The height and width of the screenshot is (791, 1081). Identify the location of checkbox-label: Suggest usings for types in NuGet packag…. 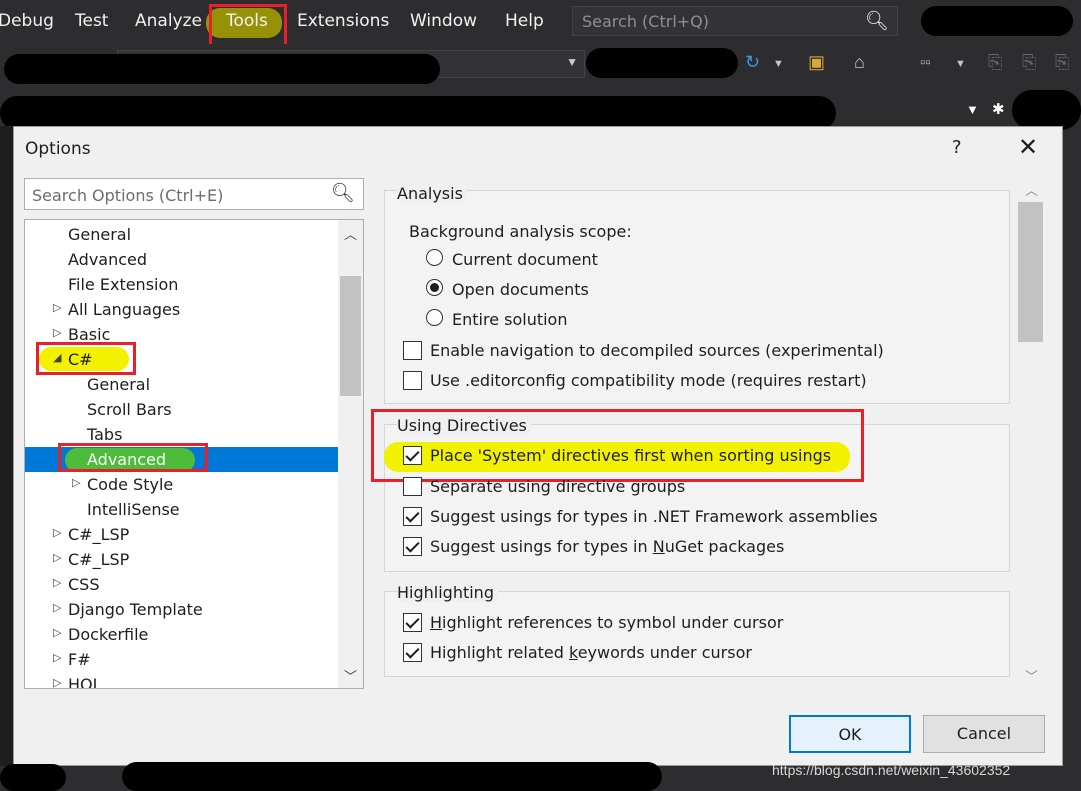
(607, 546).